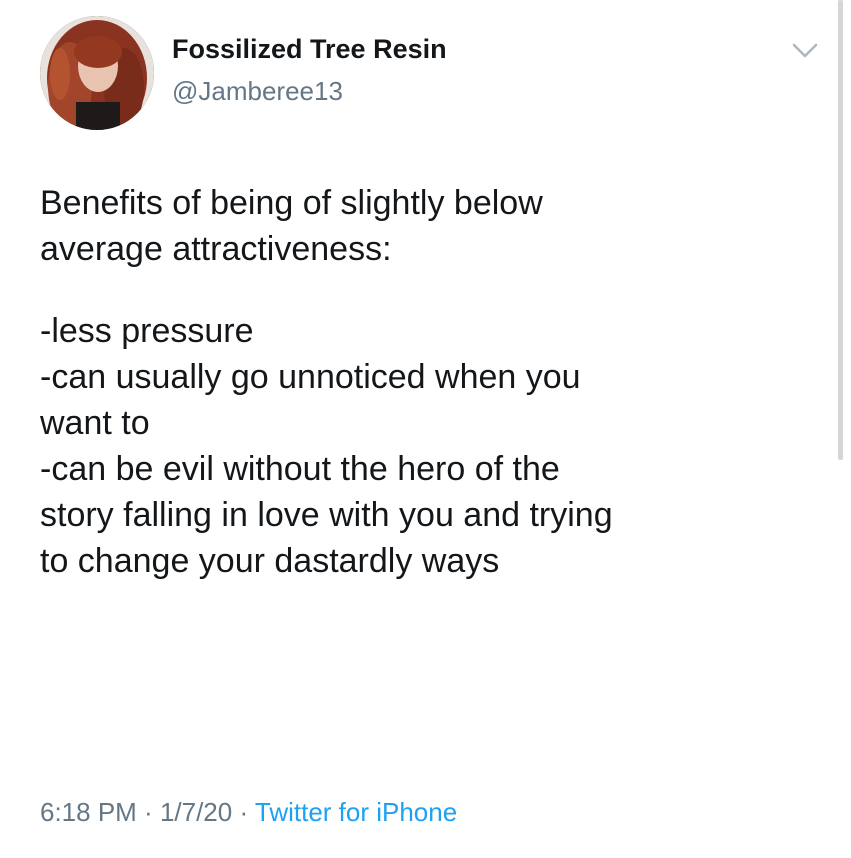 This screenshot has height=858, width=851. I want to click on tweet-meta: 6:18 PM · 1/7/20 · Twitter for iPhone, so click(248, 812).